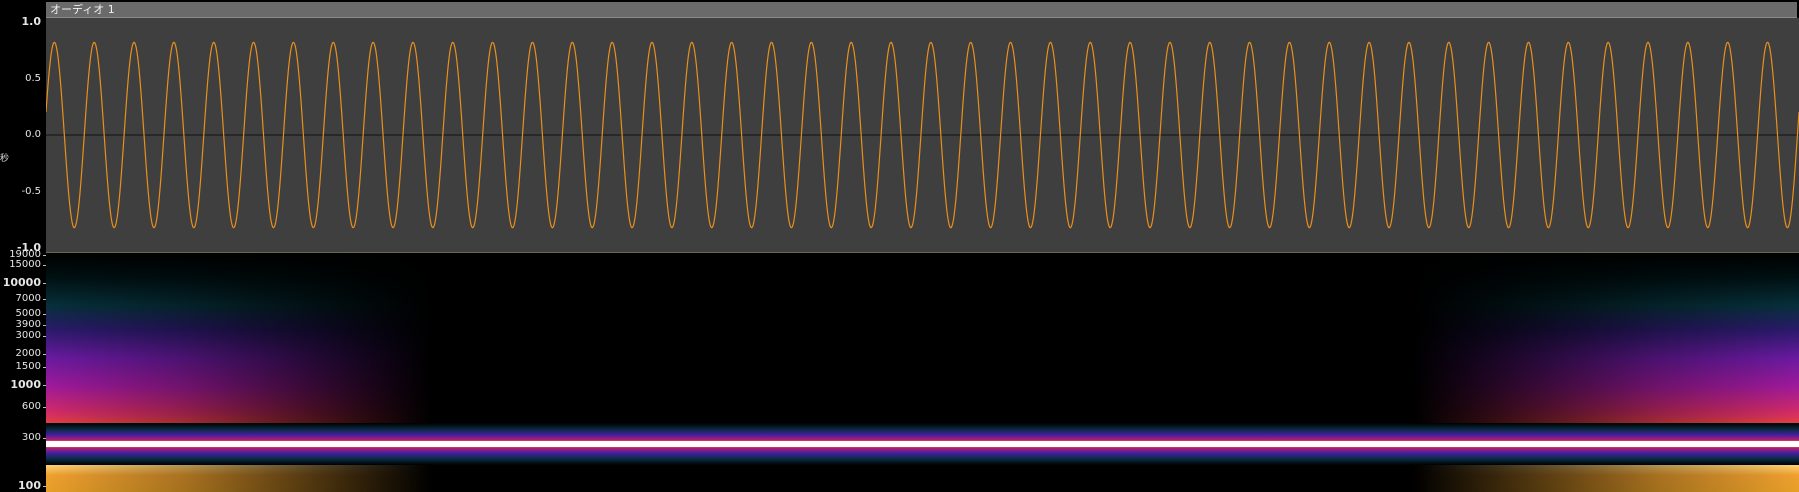 This screenshot has height=492, width=1799. I want to click on amplitude-tick-label: 0.5, so click(33, 78).